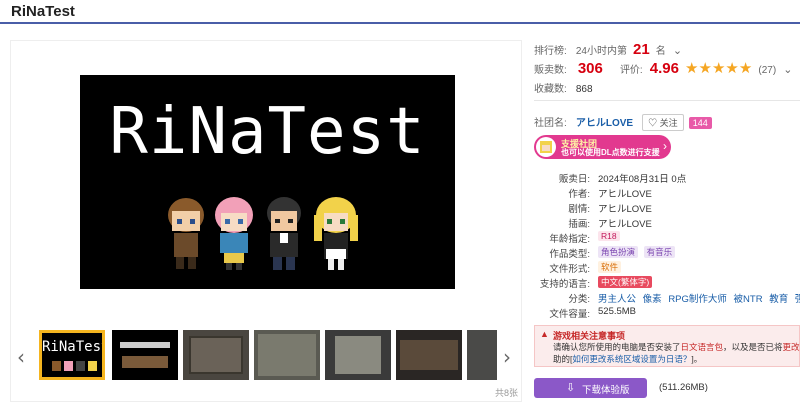 The image size is (800, 412). Describe the element at coordinates (618, 252) in the screenshot. I see `type-tag: 角色扮演` at that location.